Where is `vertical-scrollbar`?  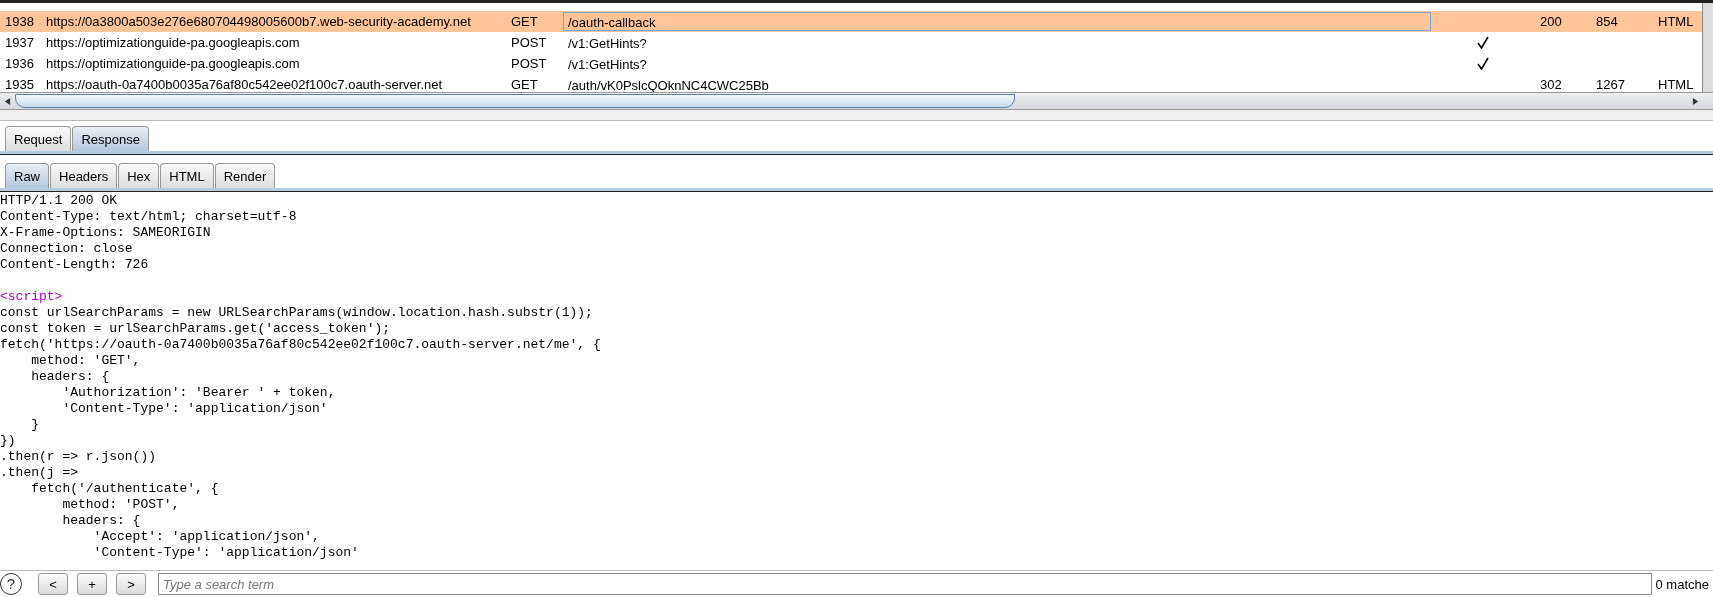
vertical-scrollbar is located at coordinates (1707, 47).